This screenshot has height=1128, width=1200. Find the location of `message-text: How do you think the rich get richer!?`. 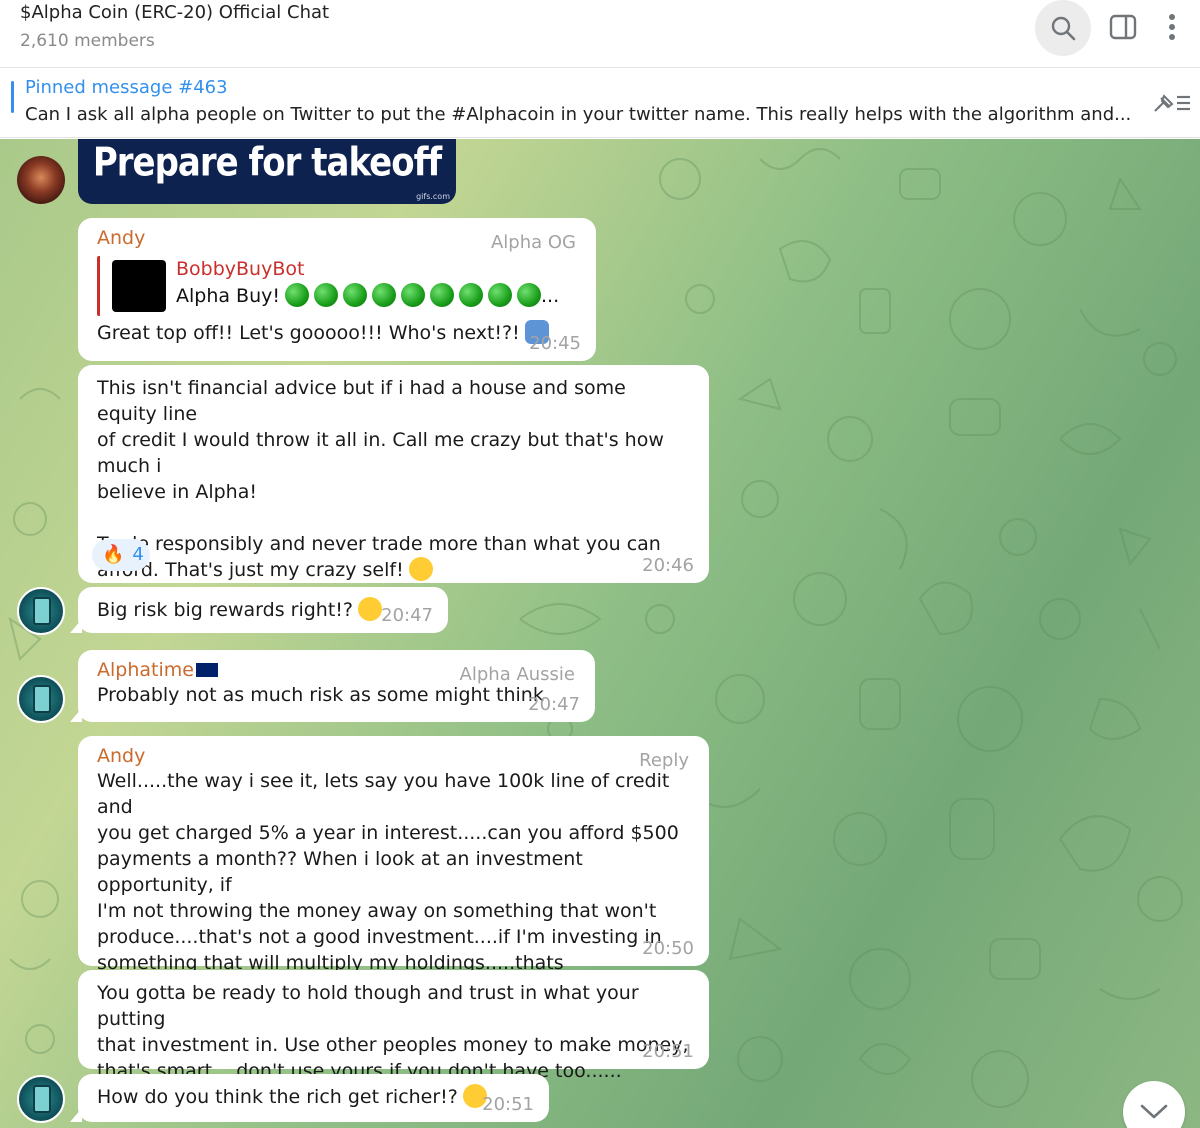

message-text: How do you think the rich get richer!? is located at coordinates (313, 1097).